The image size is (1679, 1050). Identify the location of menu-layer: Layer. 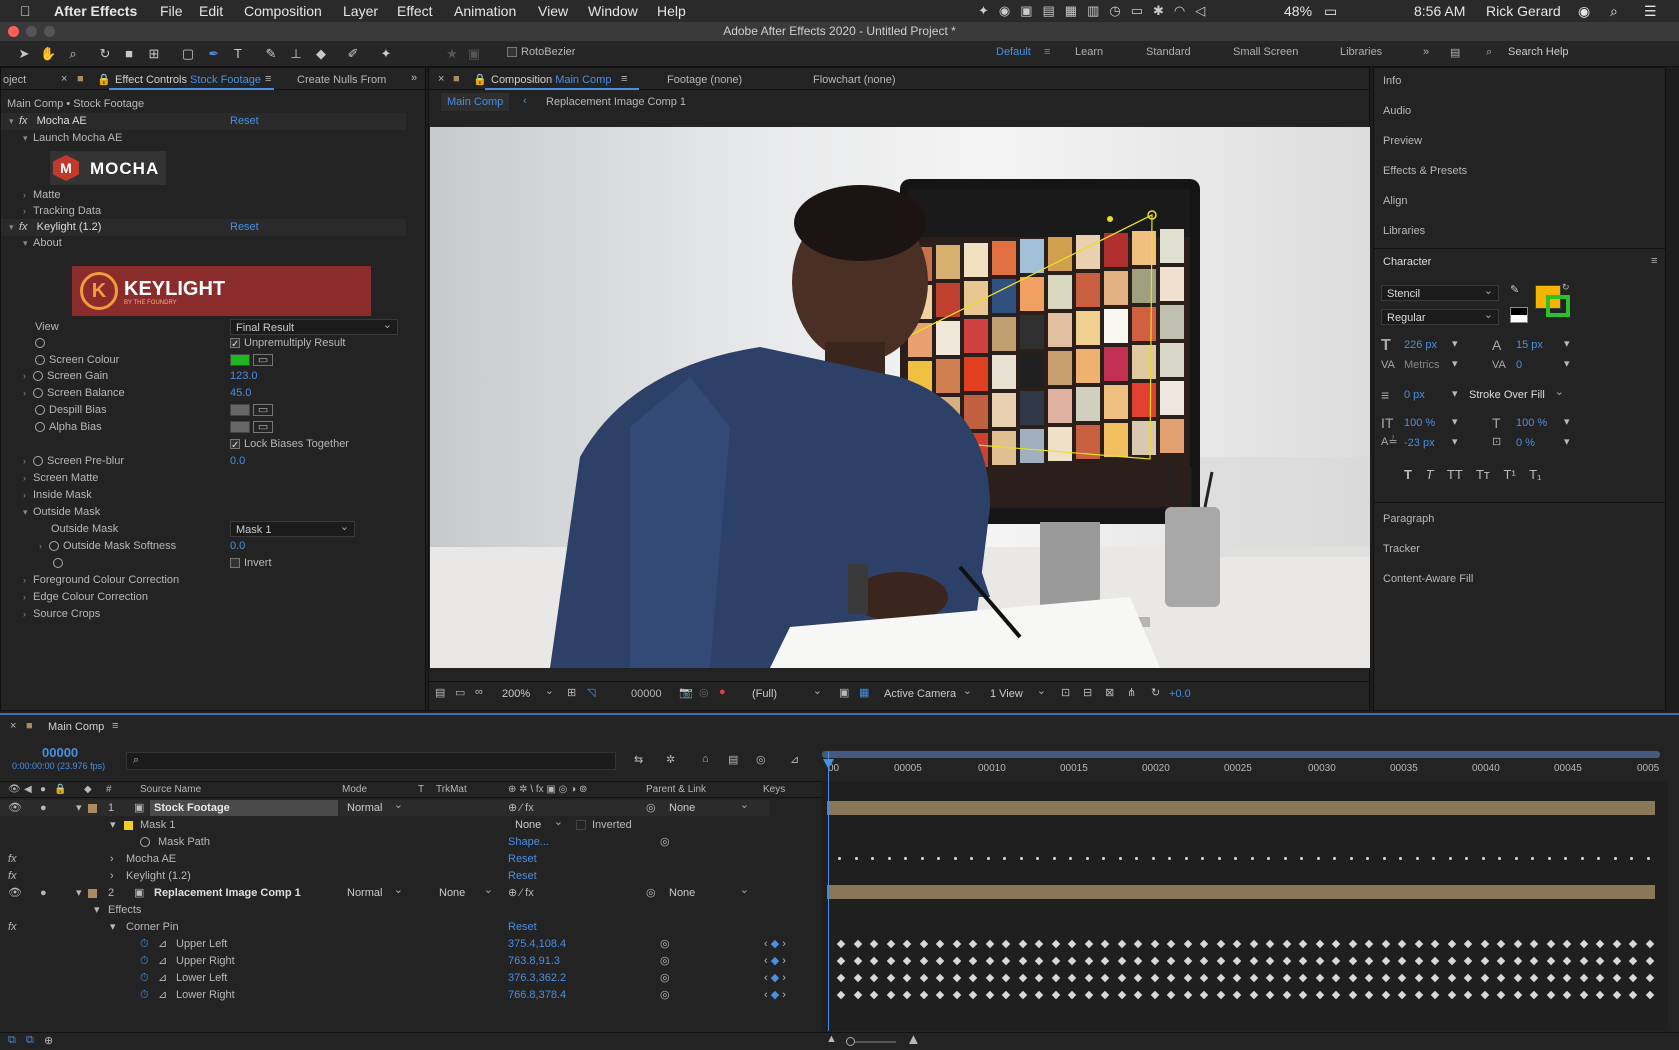
(360, 11).